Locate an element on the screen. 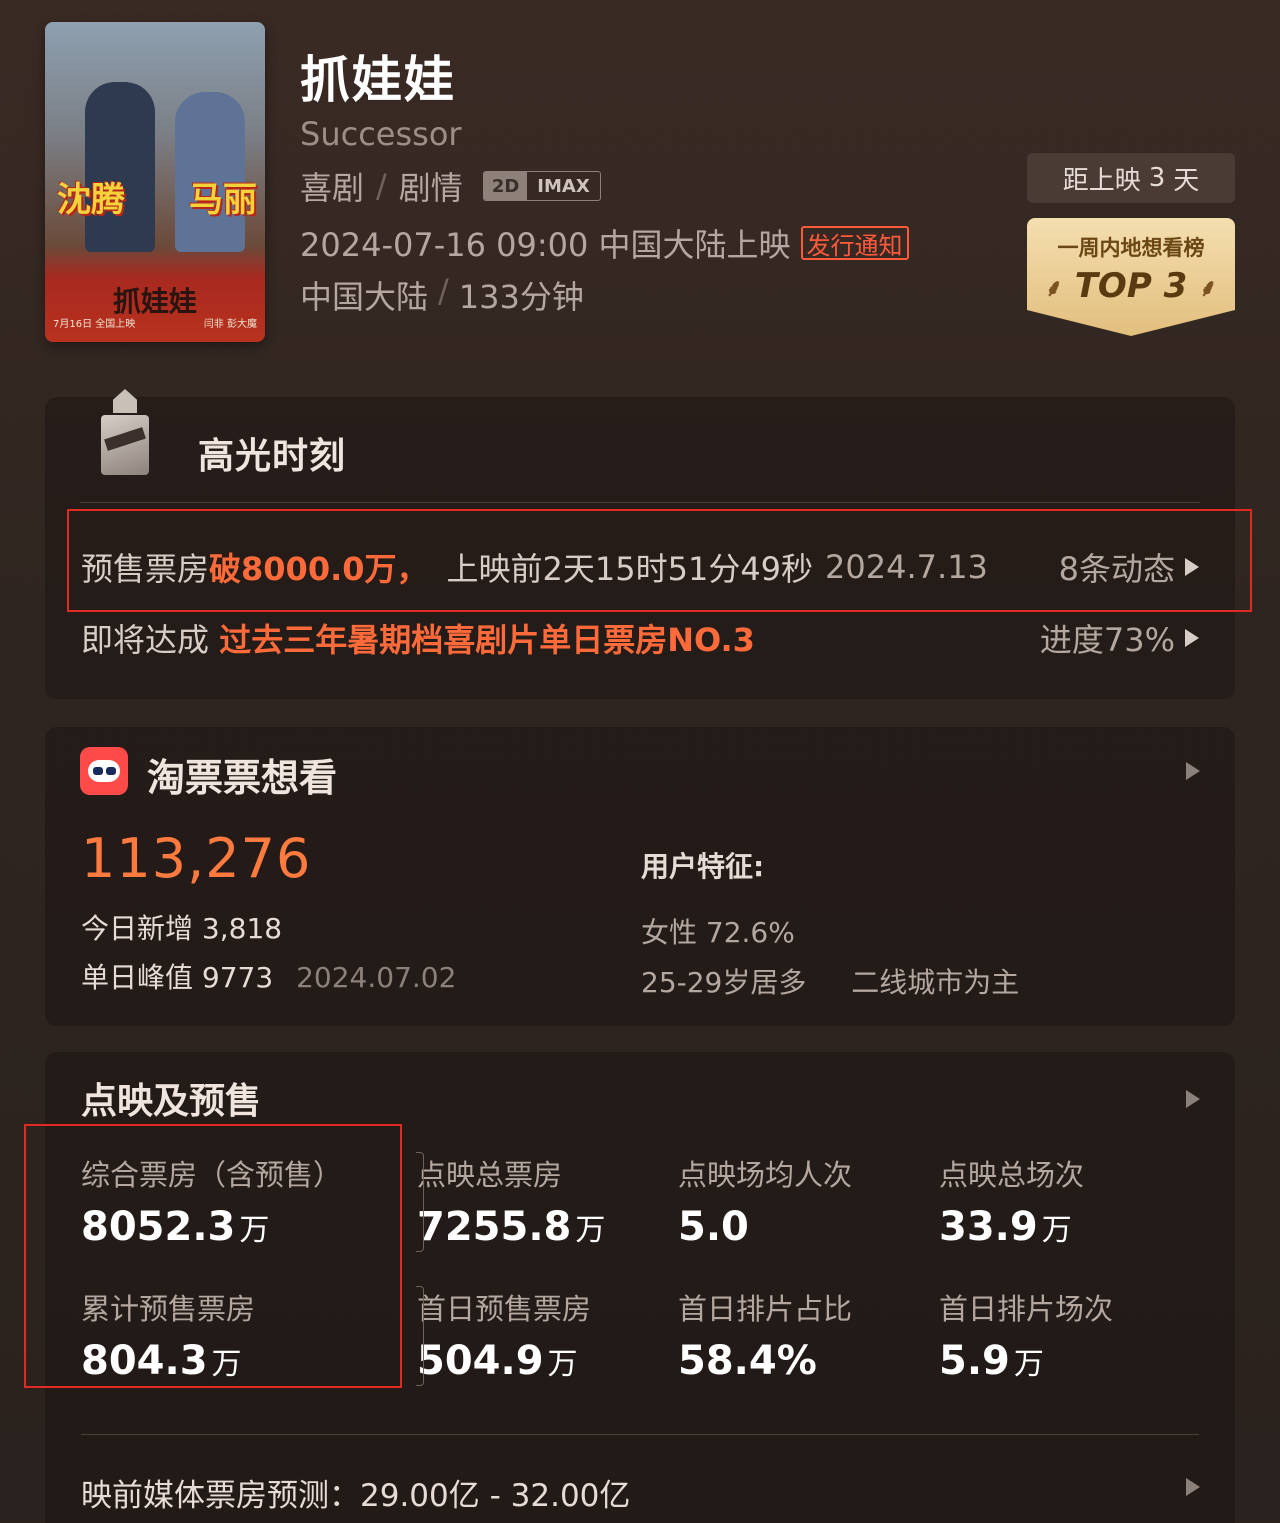  ranking-badge: 一周内地想看榜 ⸙ TOP 3 ⸙ is located at coordinates (1131, 277).